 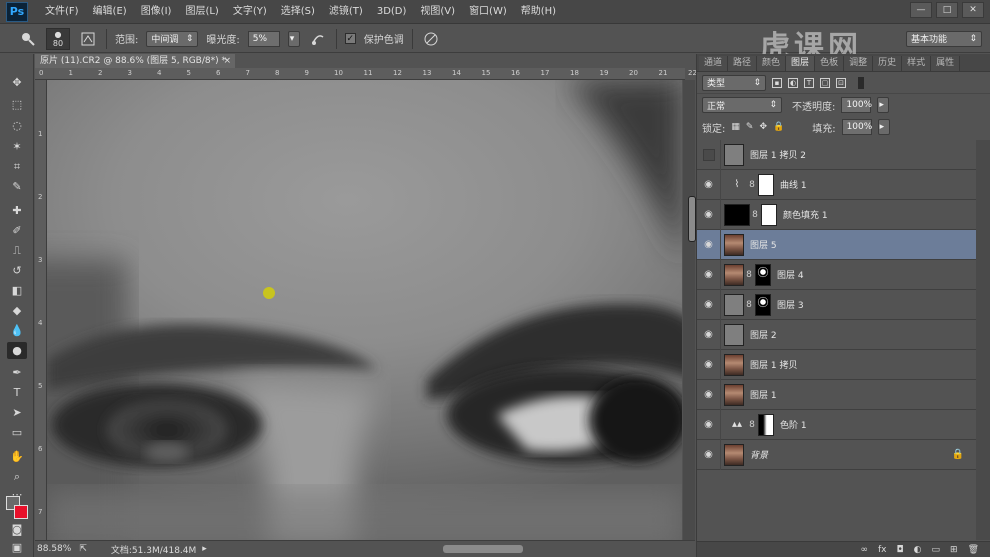 I want to click on levels-icon: ▴▴, so click(x=737, y=425).